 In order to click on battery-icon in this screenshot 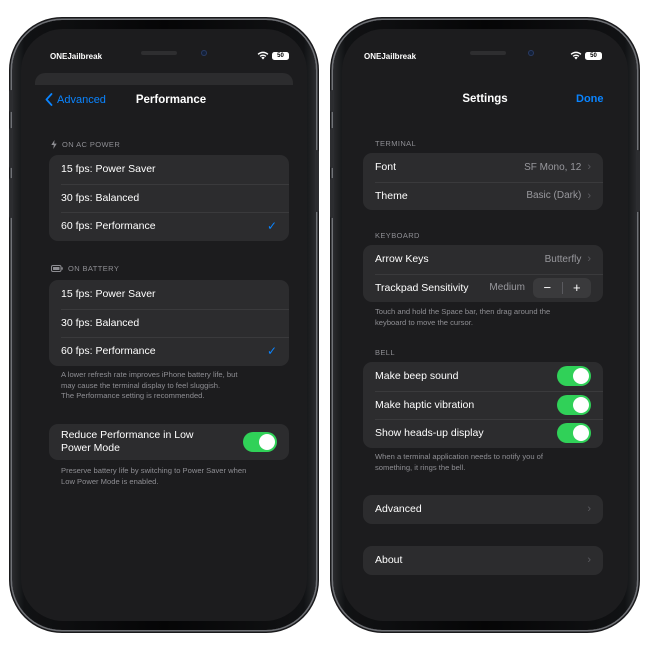, I will do `click(57, 268)`.